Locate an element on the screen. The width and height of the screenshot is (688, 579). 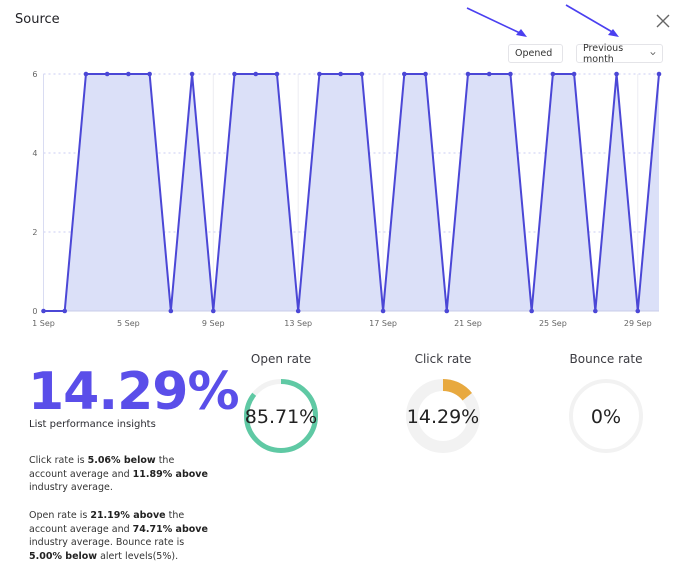
bounce-rate-gauge: Bounce rate 0% is located at coordinates (606, 404).